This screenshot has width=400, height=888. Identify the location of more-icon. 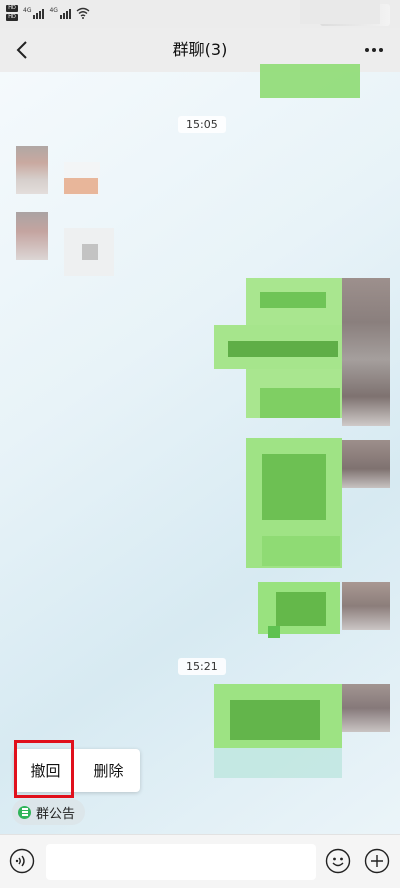
(367, 50).